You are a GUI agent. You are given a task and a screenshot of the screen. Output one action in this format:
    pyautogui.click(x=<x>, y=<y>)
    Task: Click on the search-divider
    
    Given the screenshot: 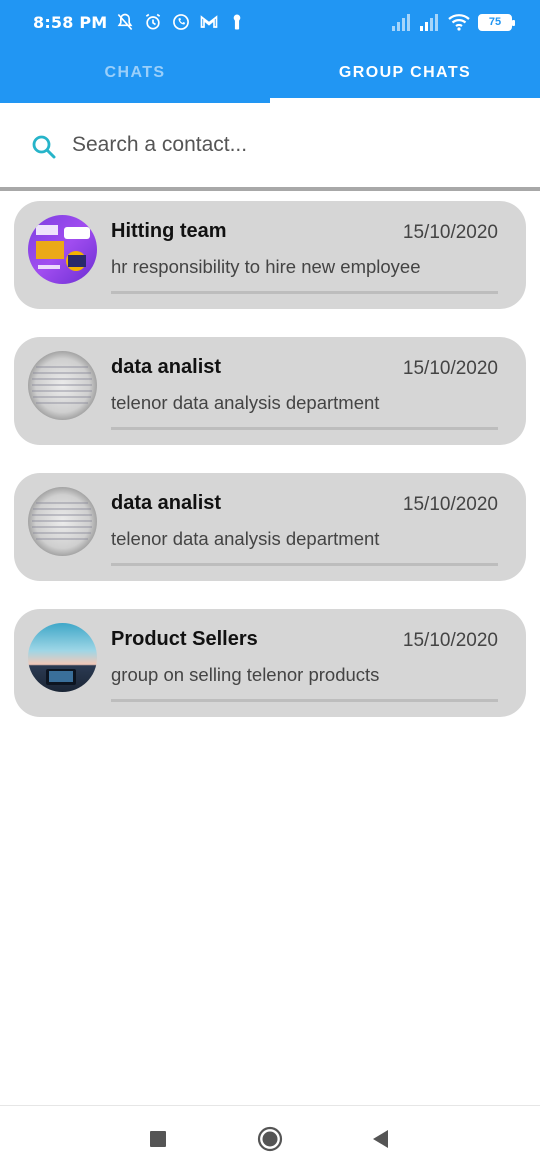 What is the action you would take?
    pyautogui.click(x=270, y=189)
    